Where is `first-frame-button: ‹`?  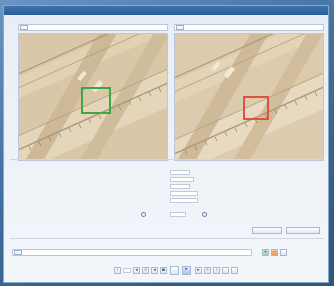 first-frame-button: ‹ is located at coordinates (117, 270).